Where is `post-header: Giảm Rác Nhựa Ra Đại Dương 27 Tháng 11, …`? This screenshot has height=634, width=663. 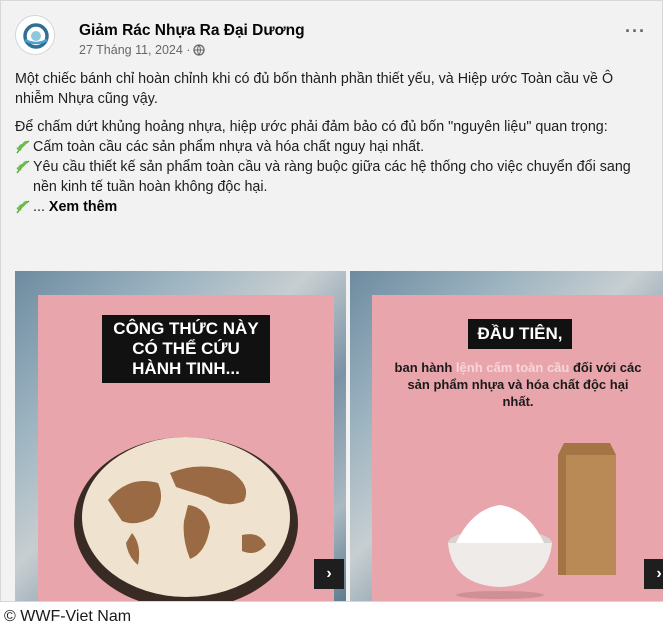 post-header: Giảm Rác Nhựa Ra Đại Dương 27 Tháng 11, … is located at coordinates (331, 36).